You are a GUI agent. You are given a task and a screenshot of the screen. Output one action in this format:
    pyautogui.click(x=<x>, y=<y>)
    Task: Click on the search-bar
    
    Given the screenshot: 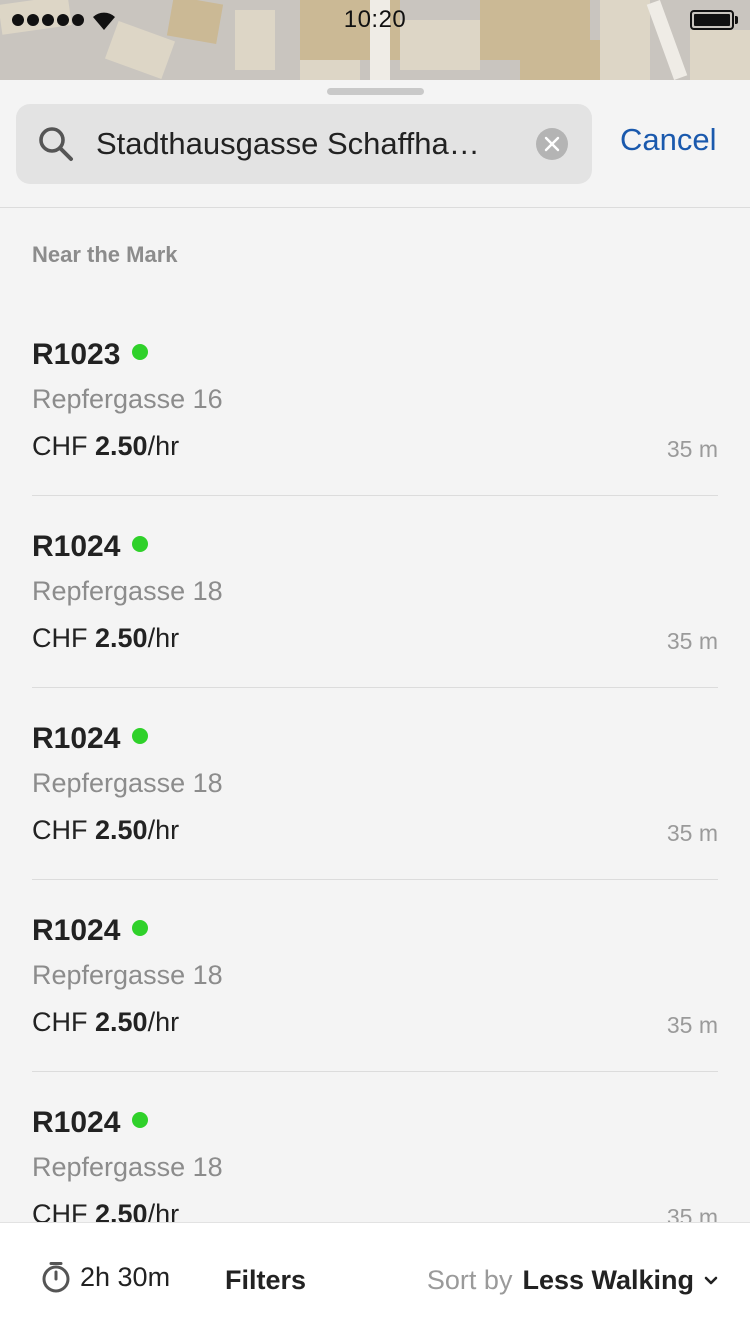 What is the action you would take?
    pyautogui.click(x=304, y=144)
    